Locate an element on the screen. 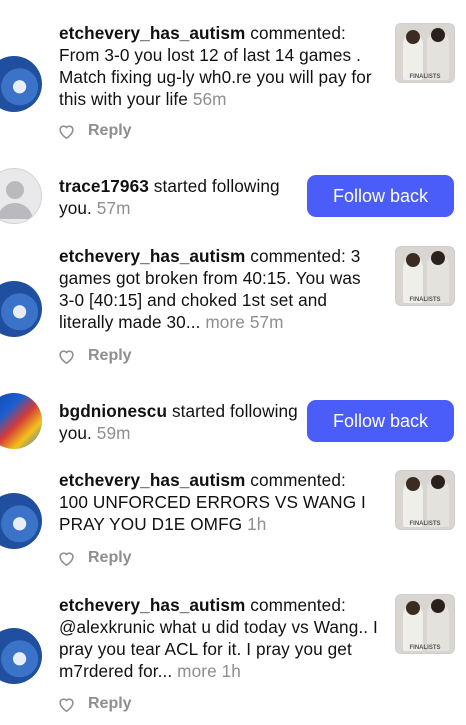  username: bgdnionescu is located at coordinates (113, 411).